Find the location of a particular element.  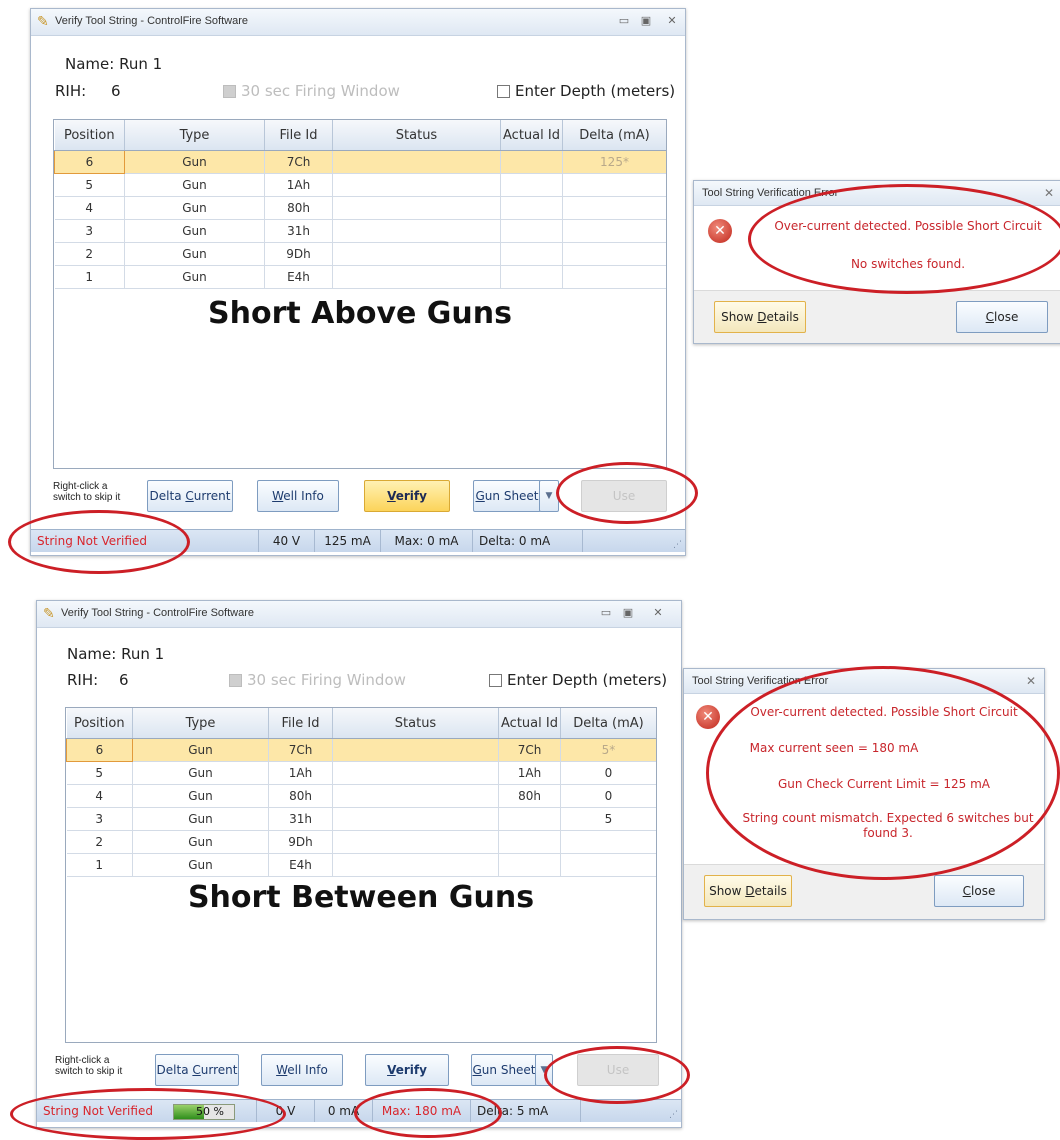

cell-file-id: 7Ch is located at coordinates (298, 162).